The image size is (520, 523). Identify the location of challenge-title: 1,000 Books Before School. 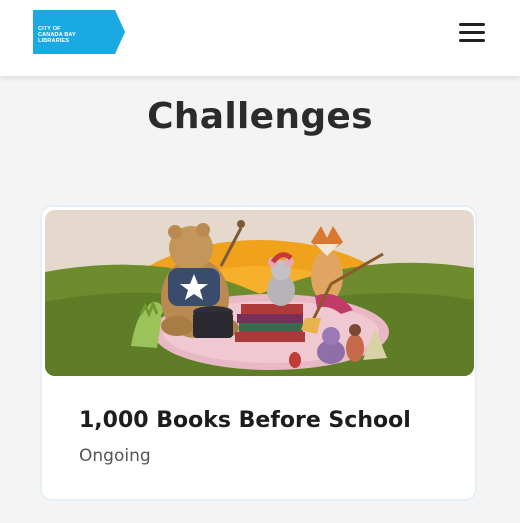
(245, 420).